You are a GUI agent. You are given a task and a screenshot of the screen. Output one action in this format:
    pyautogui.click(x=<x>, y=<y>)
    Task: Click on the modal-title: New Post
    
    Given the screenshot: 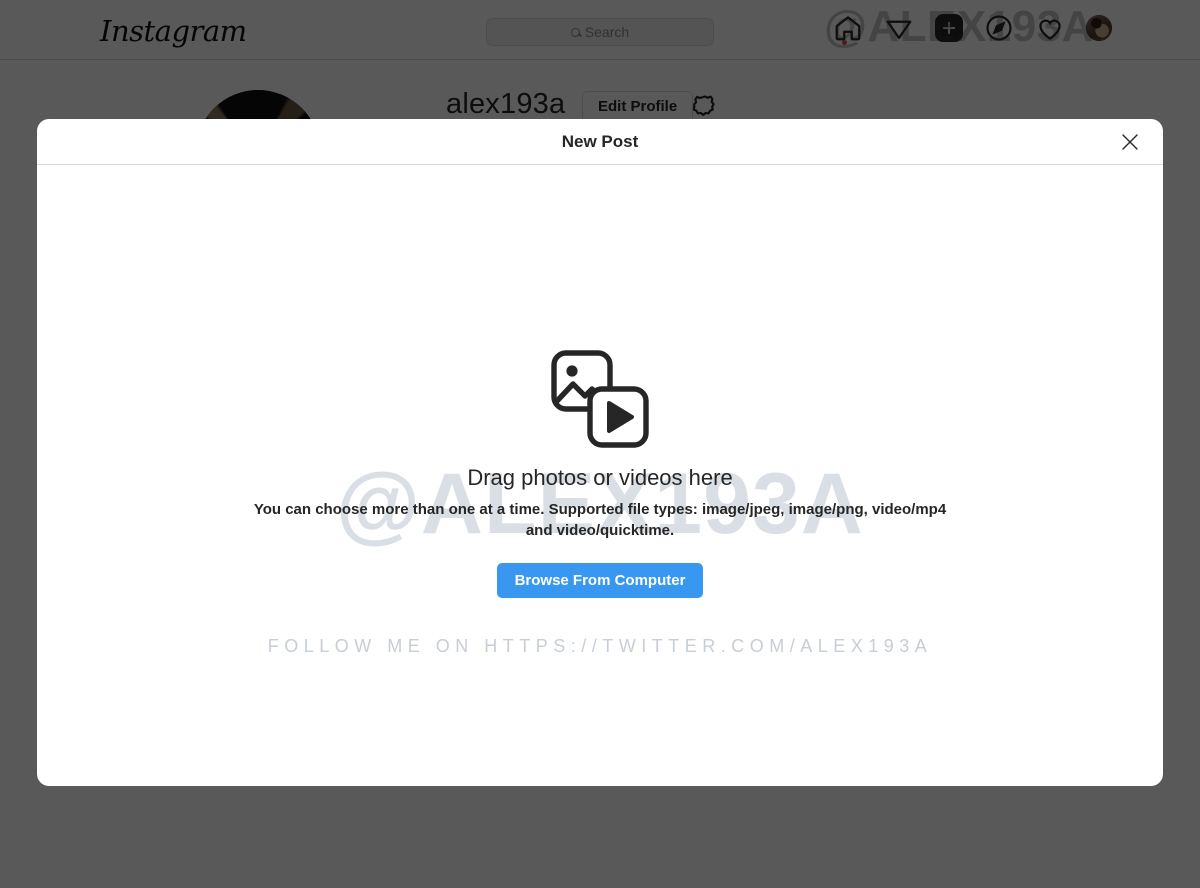 What is the action you would take?
    pyautogui.click(x=600, y=141)
    